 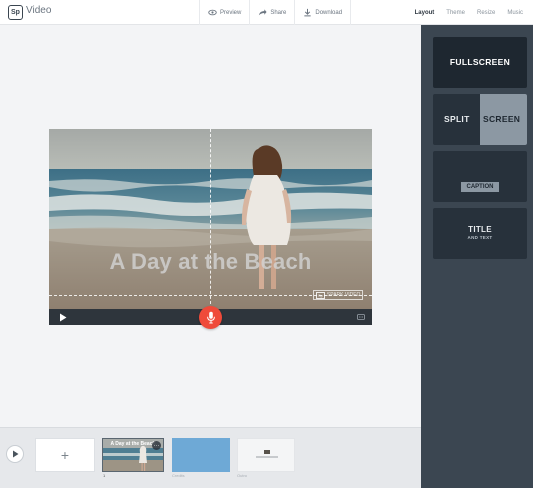 I want to click on clip-thumbnail-text, so click(x=267, y=457).